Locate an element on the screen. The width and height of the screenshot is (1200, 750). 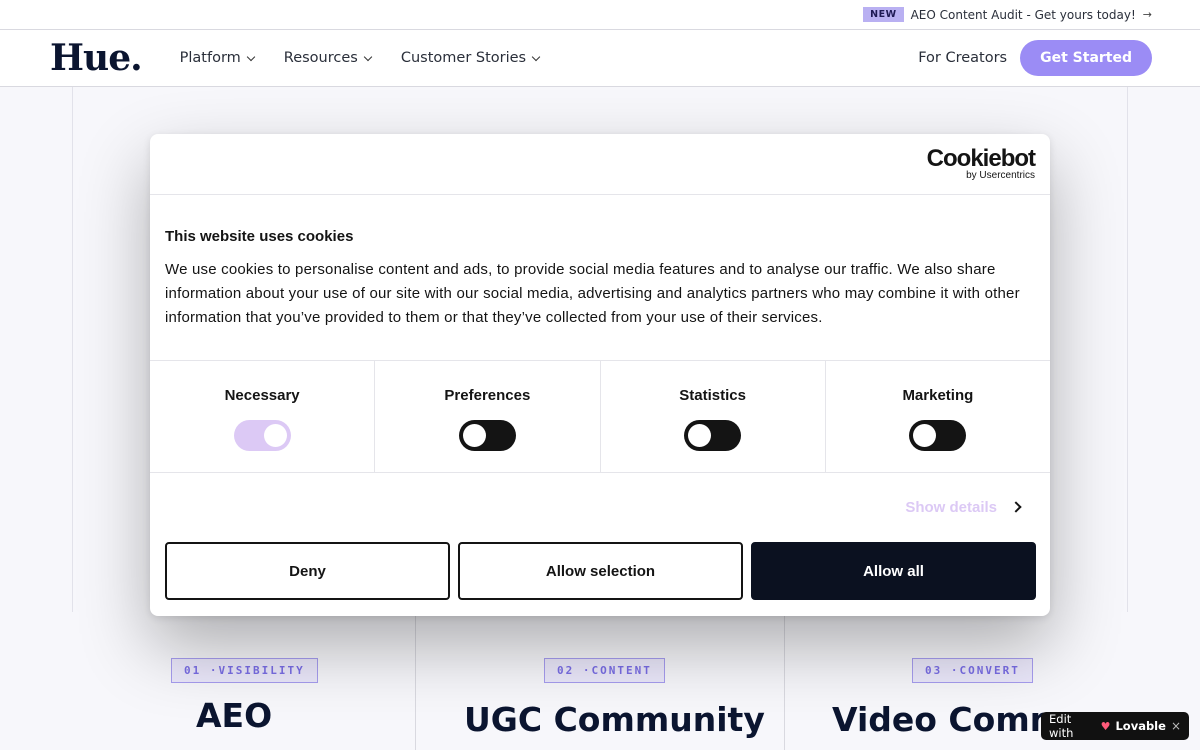
new-badge: NEW is located at coordinates (883, 14).